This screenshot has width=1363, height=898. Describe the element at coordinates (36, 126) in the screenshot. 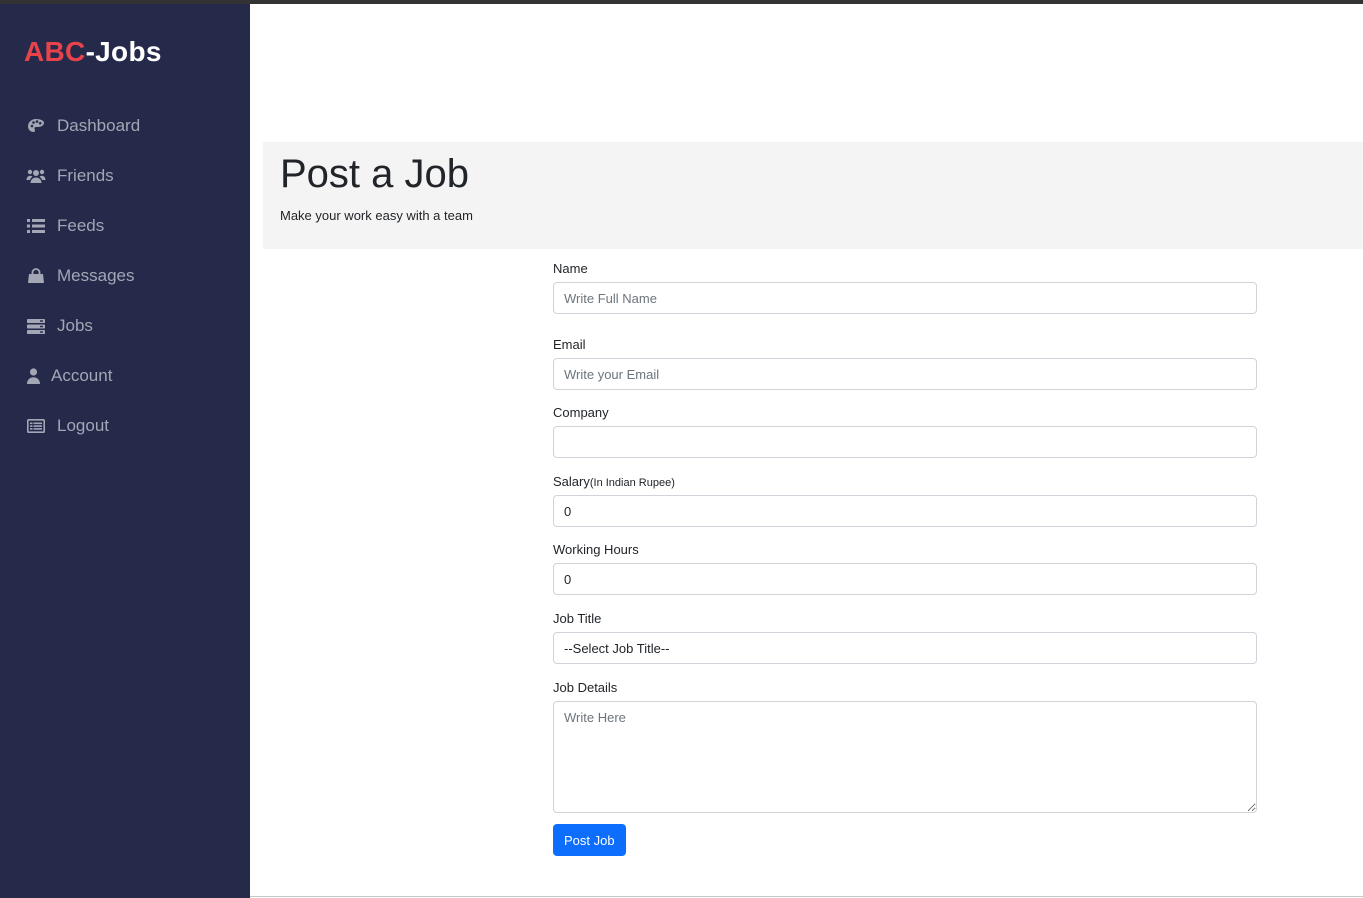

I see `palette-icon` at that location.